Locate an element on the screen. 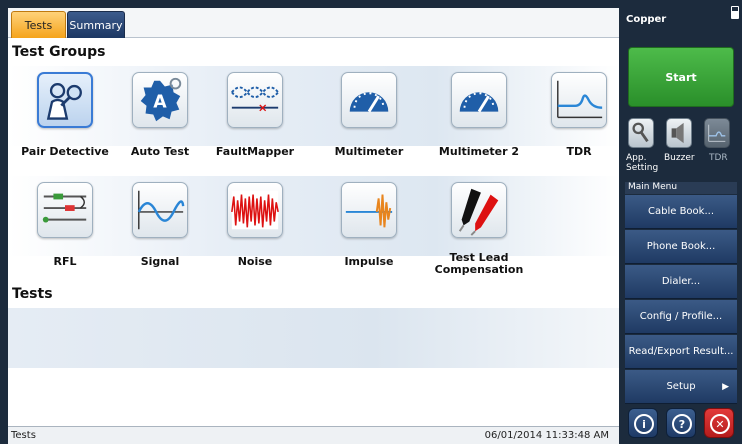 Image resolution: width=742 pixels, height=444 pixels. test-group-faultmapper: × FaultMapper is located at coordinates (255, 127).